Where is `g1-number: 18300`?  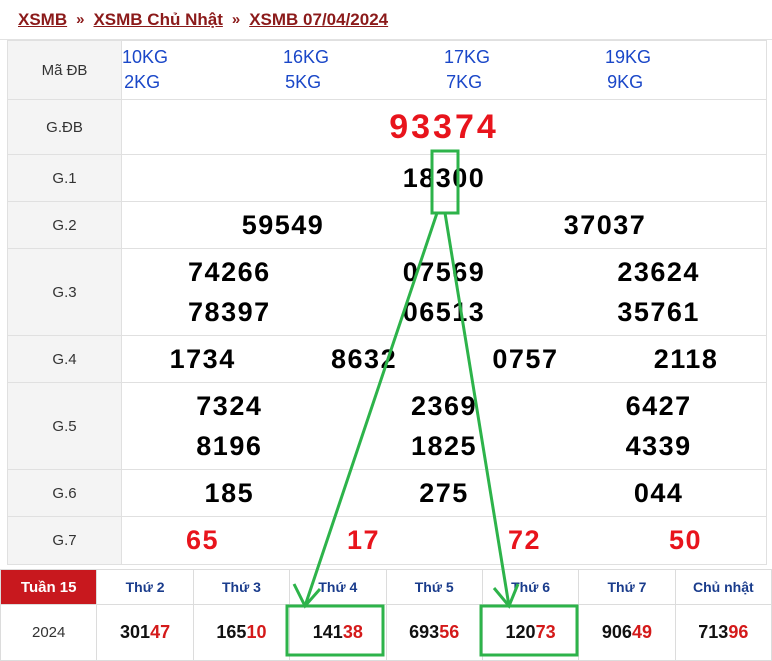 g1-number: 18300 is located at coordinates (444, 177).